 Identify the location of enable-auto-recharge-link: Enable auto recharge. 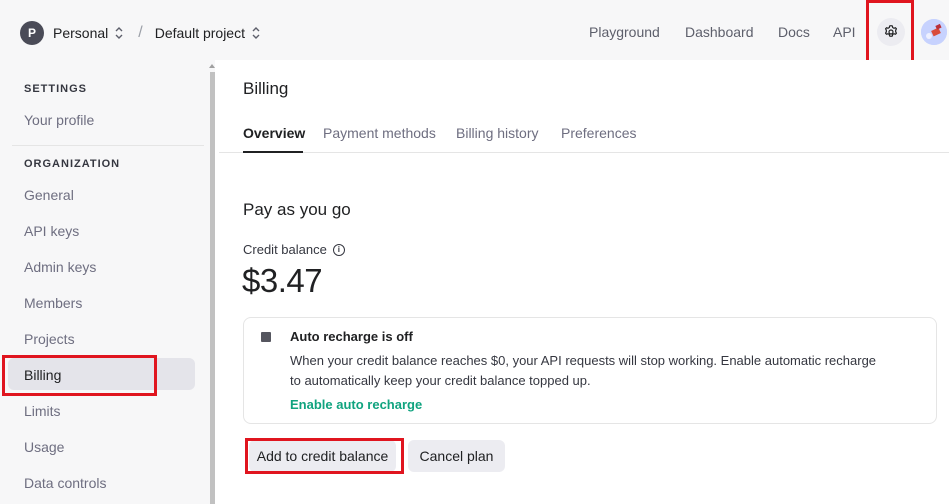
(356, 404).